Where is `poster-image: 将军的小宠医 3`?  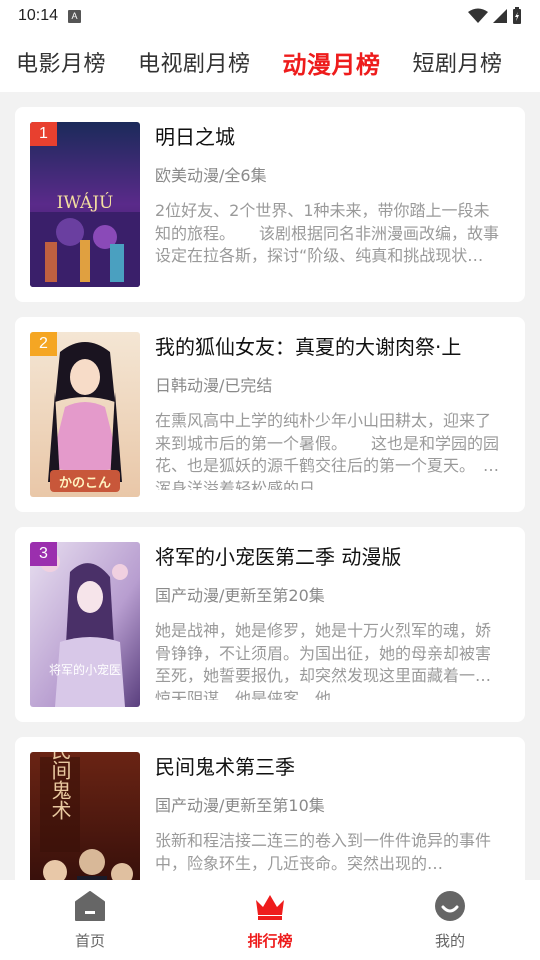
poster-image: 将军的小宠医 3 is located at coordinates (85, 624).